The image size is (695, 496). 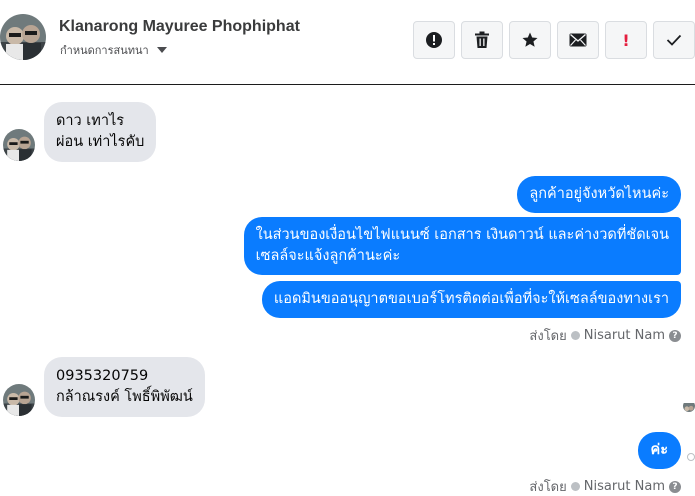 I want to click on star-icon, so click(x=530, y=39).